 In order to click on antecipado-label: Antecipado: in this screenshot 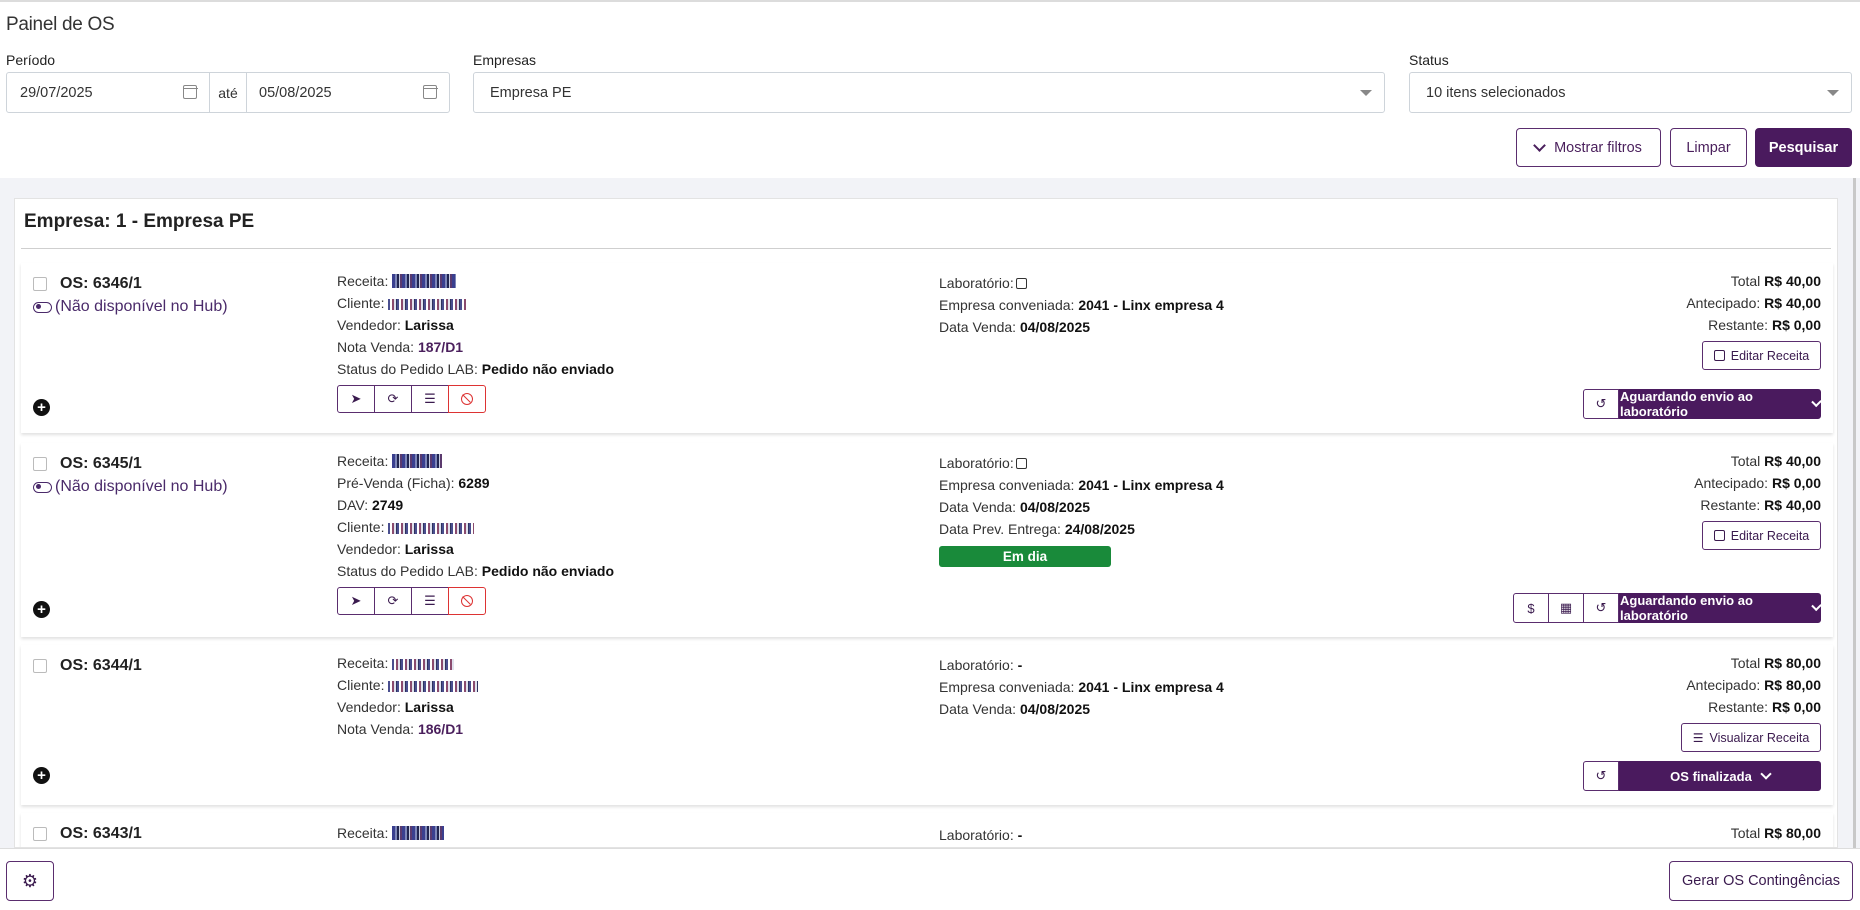, I will do `click(1731, 483)`.